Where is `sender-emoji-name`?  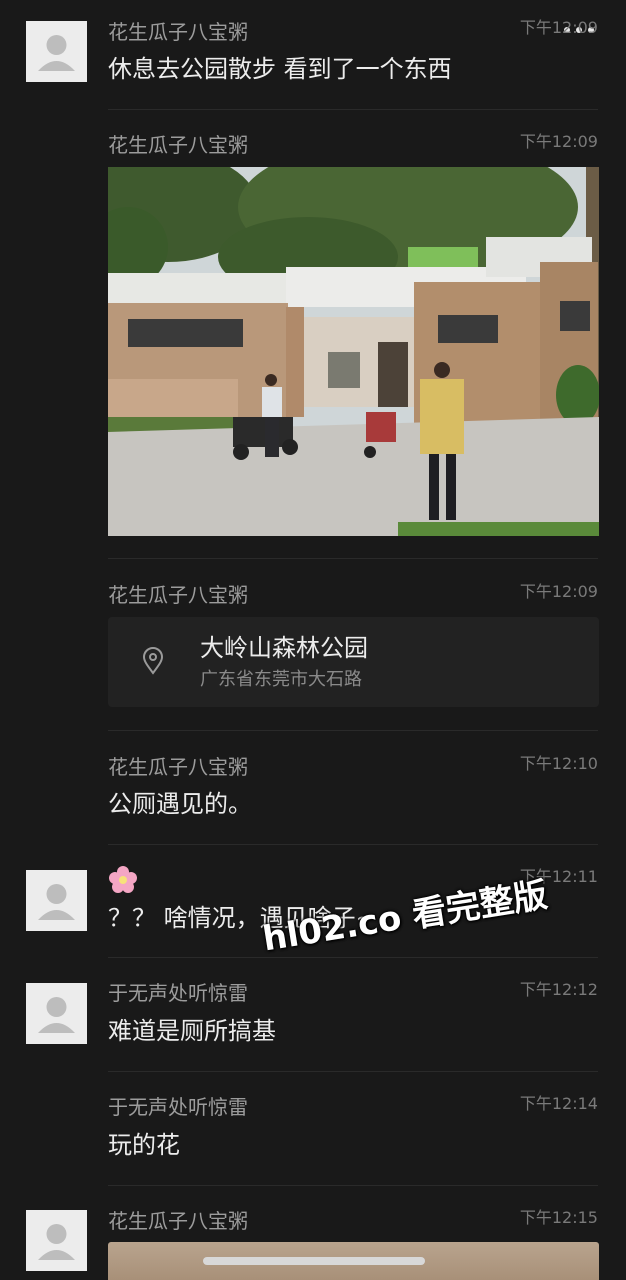
sender-emoji-name is located at coordinates (123, 880).